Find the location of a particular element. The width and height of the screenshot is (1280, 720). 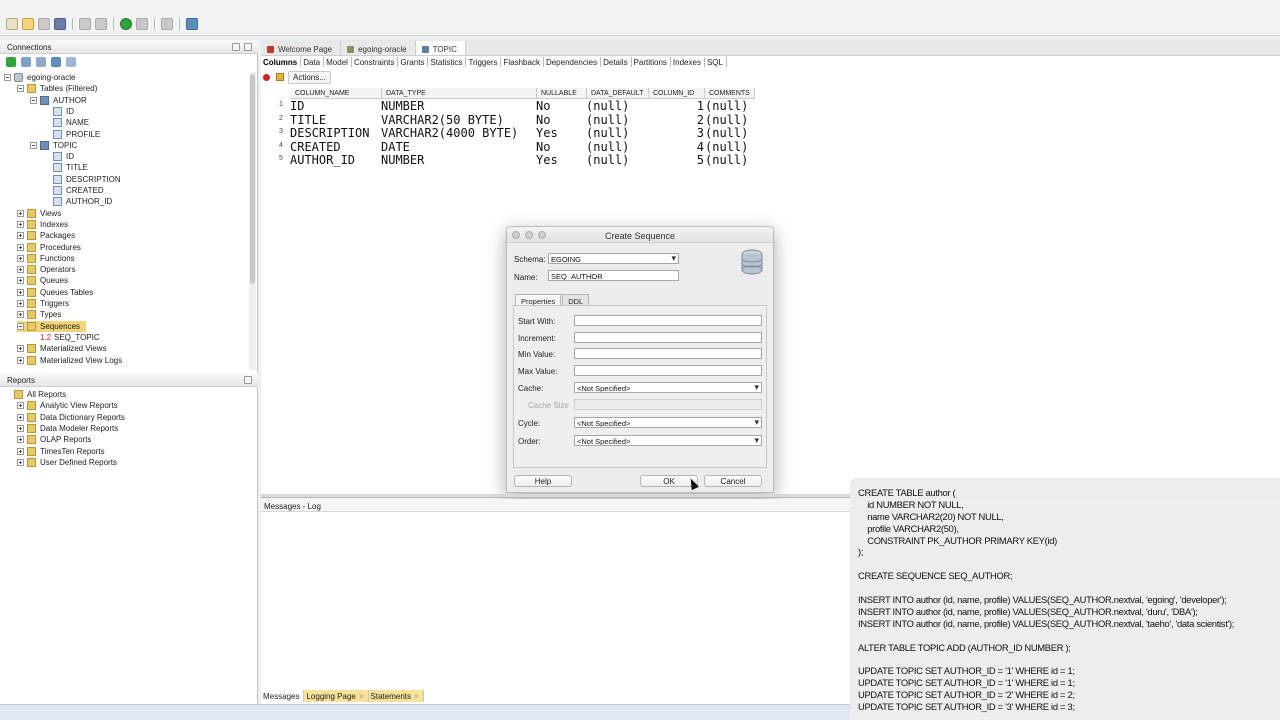

grid-column-header: COLUMN_ID is located at coordinates (677, 93).